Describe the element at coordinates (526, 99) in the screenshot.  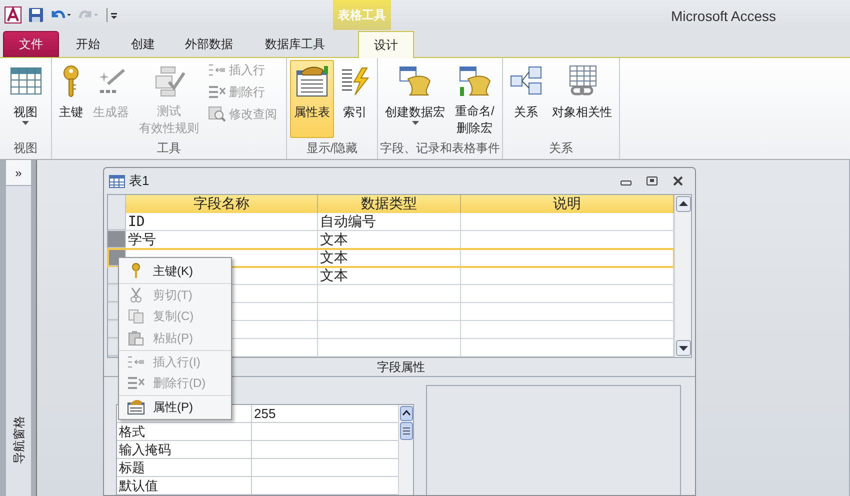
I see `ribbon-button: 关系` at that location.